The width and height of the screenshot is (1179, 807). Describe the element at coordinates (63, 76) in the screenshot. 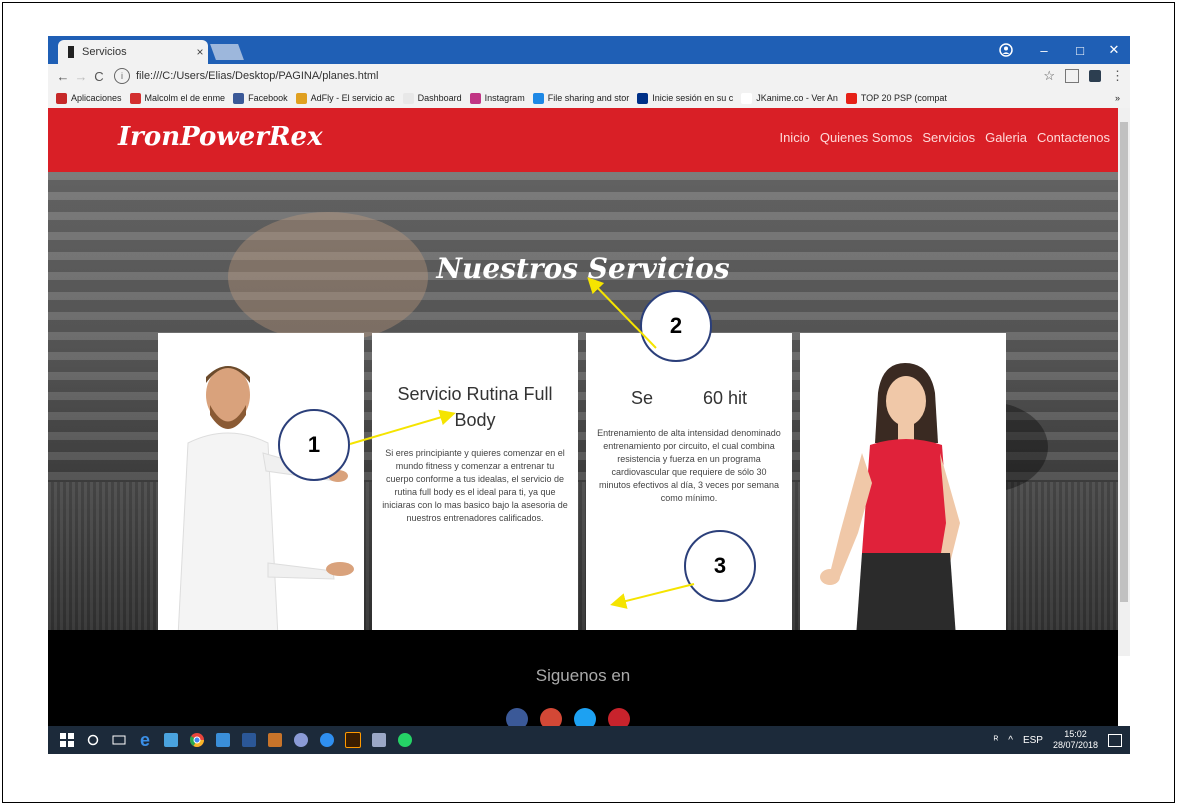

I see `back-button: ←` at that location.